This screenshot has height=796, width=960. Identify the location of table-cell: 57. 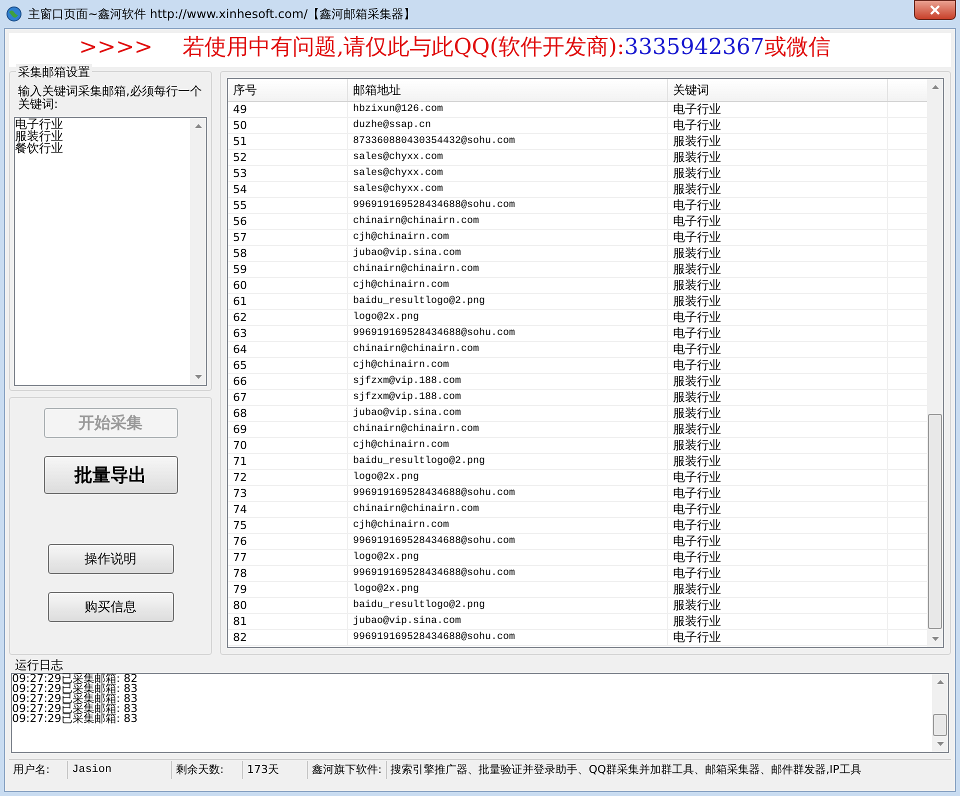
(288, 237).